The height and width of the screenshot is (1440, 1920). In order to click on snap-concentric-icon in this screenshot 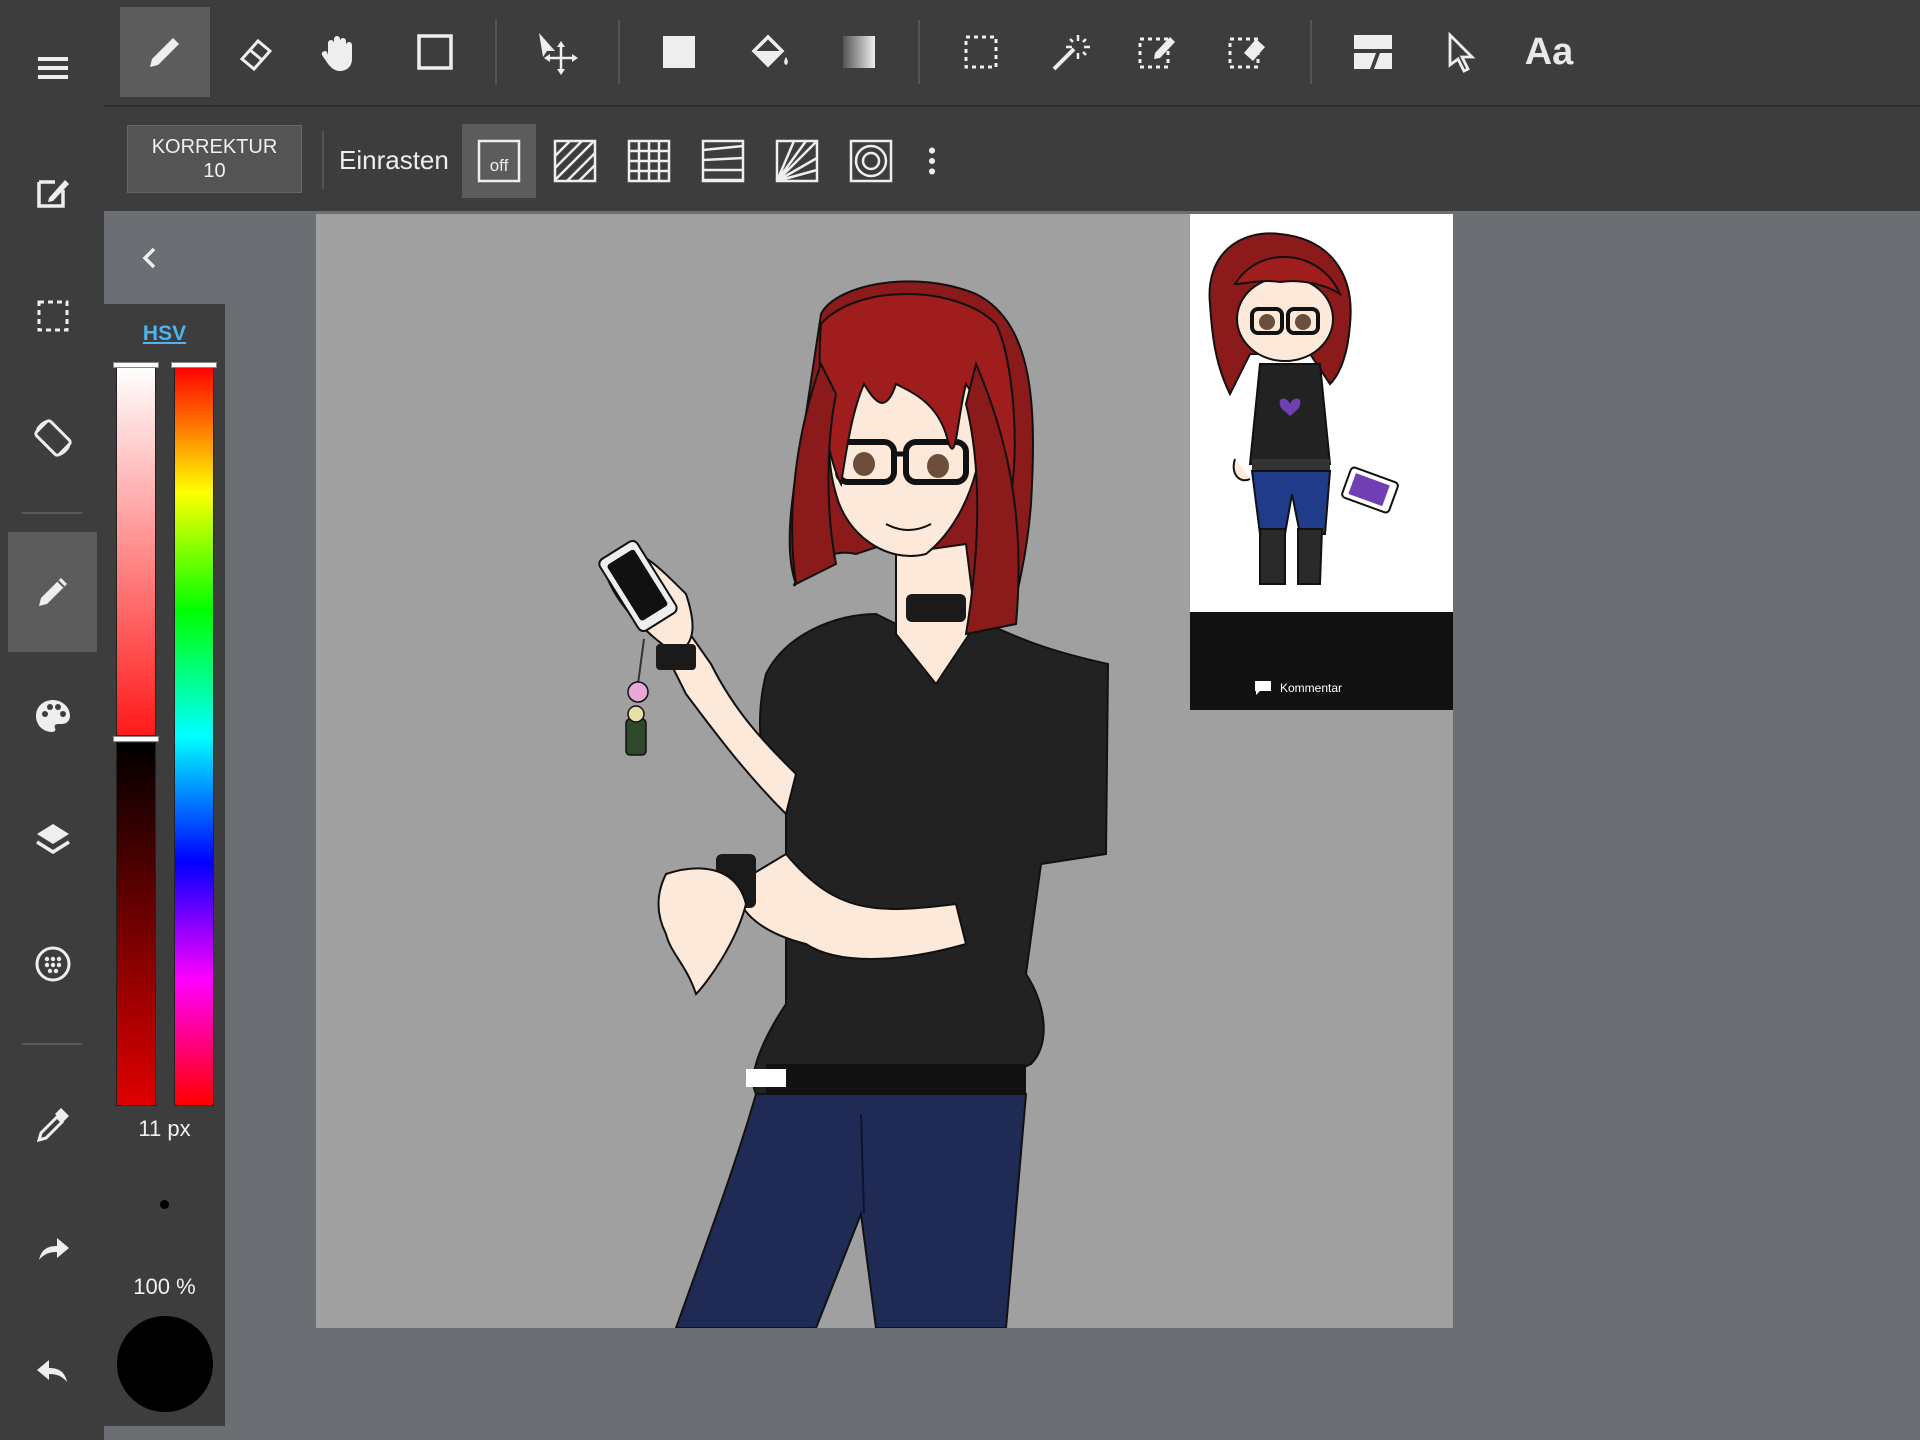, I will do `click(871, 161)`.